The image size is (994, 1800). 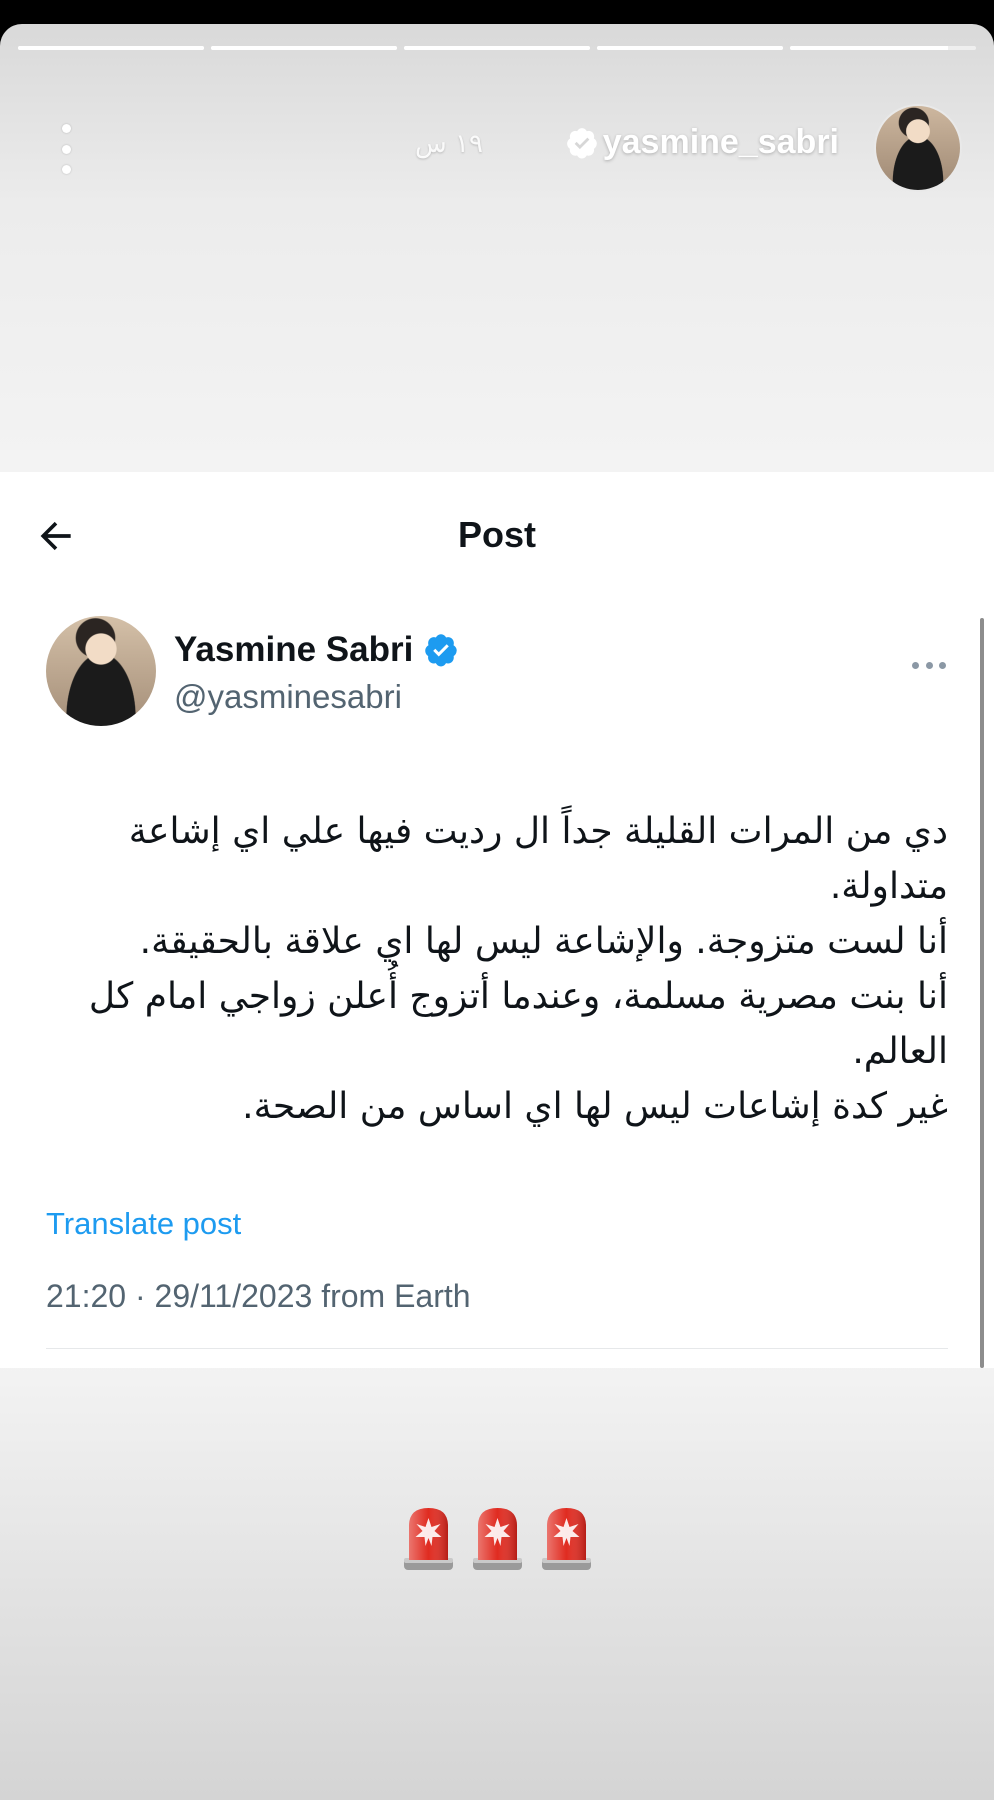 I want to click on tweet-topbar: Post, so click(x=497, y=532).